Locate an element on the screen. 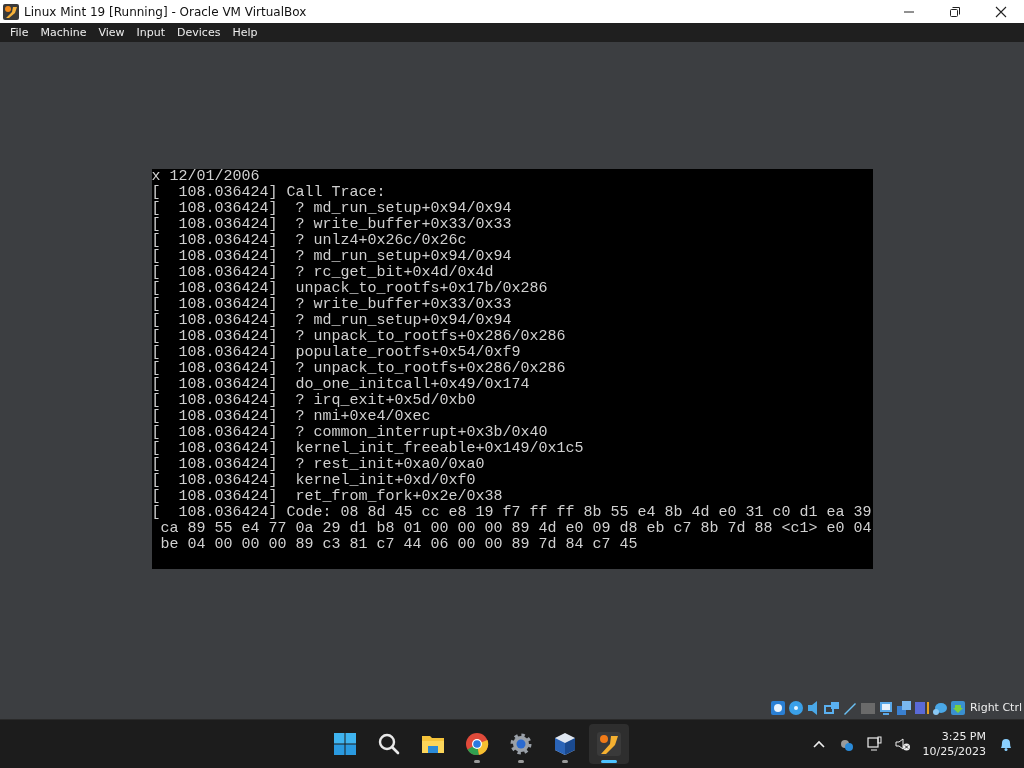 The height and width of the screenshot is (768, 1024). date-text: 10/25/2023 is located at coordinates (954, 751).